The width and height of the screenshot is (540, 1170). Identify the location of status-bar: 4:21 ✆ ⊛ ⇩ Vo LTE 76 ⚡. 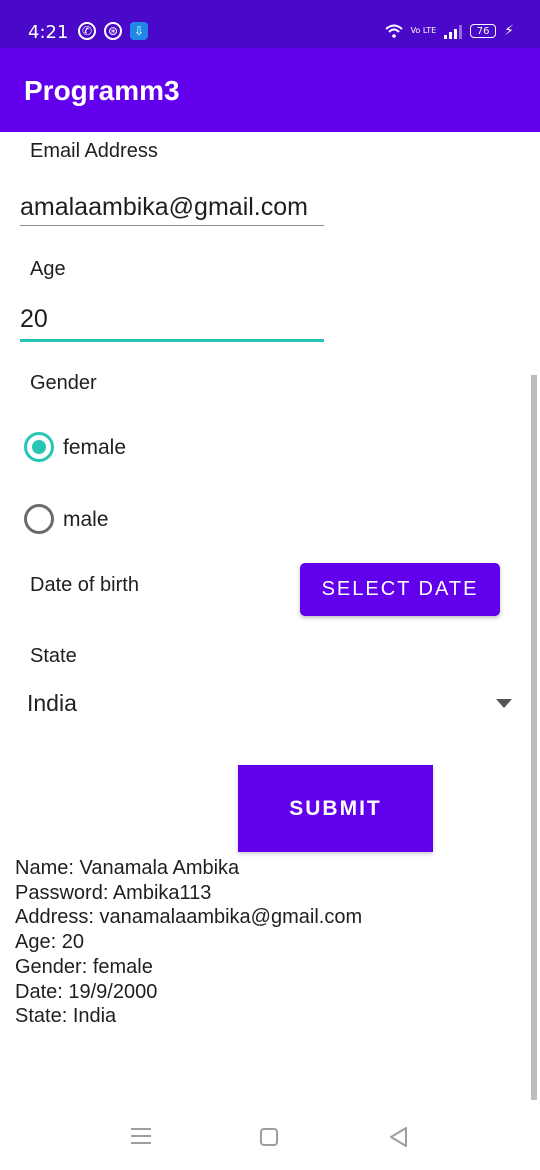
(270, 24).